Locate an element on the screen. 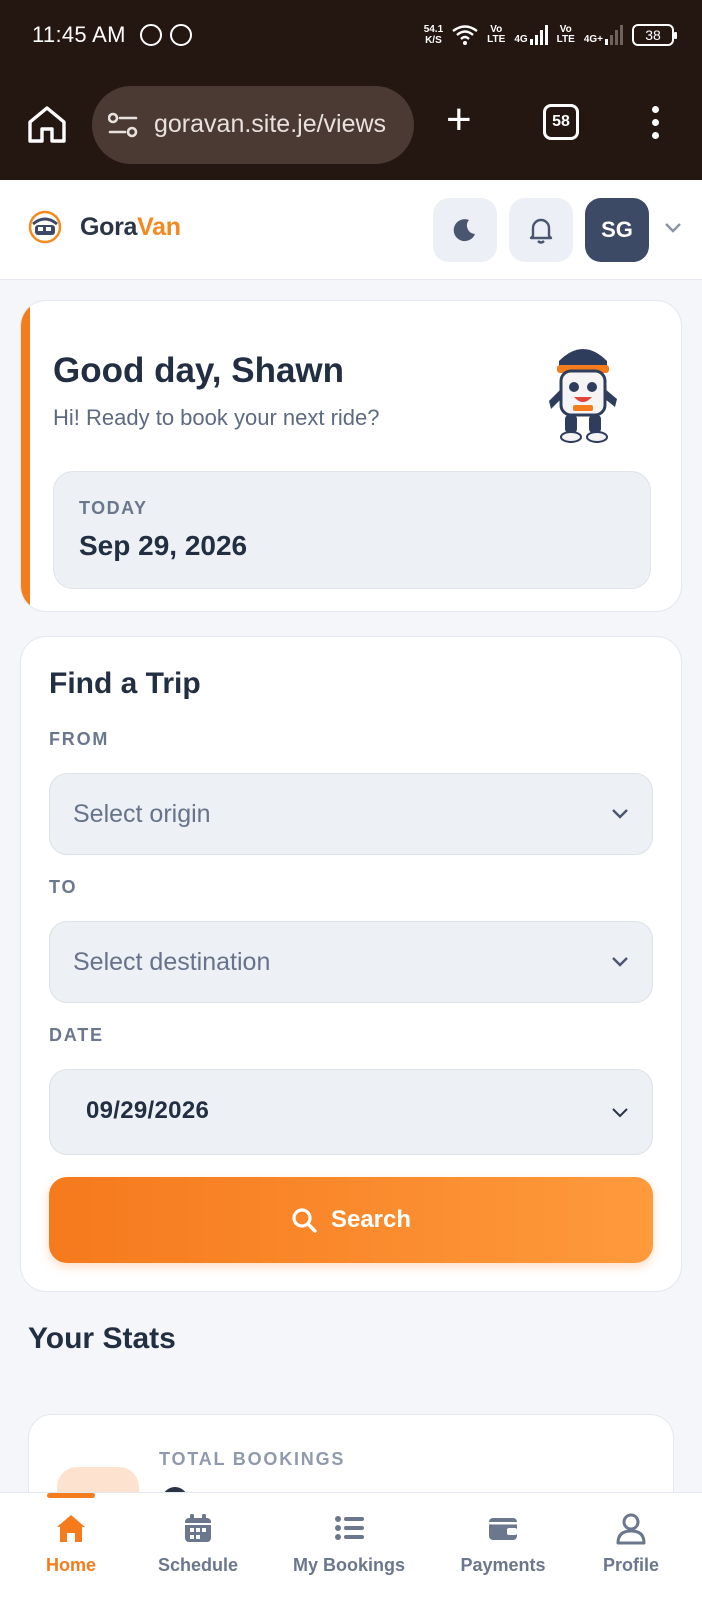  network-type-1: 4G is located at coordinates (521, 39).